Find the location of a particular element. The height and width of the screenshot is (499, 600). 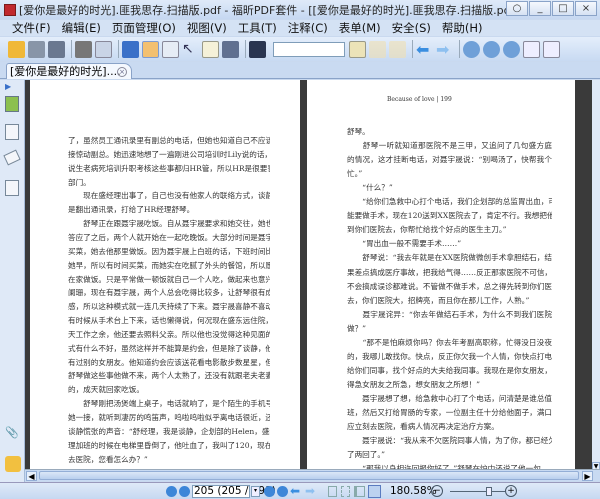

comments-icon is located at coordinates (13, 464).